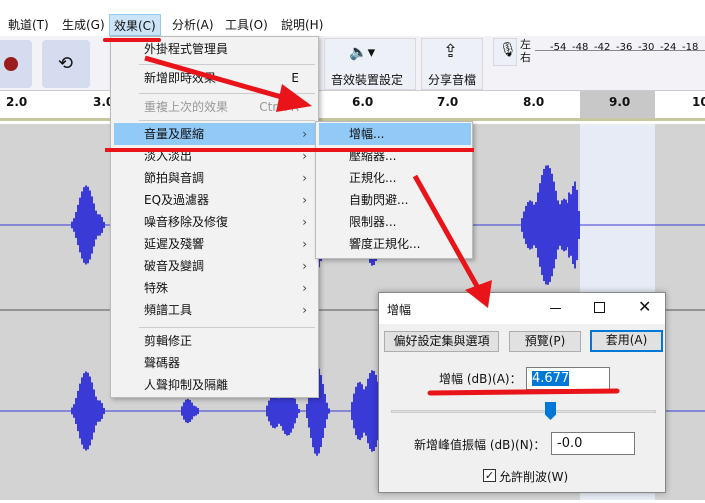  What do you see at coordinates (523, 392) in the screenshot?
I see `annotation-underline` at bounding box center [523, 392].